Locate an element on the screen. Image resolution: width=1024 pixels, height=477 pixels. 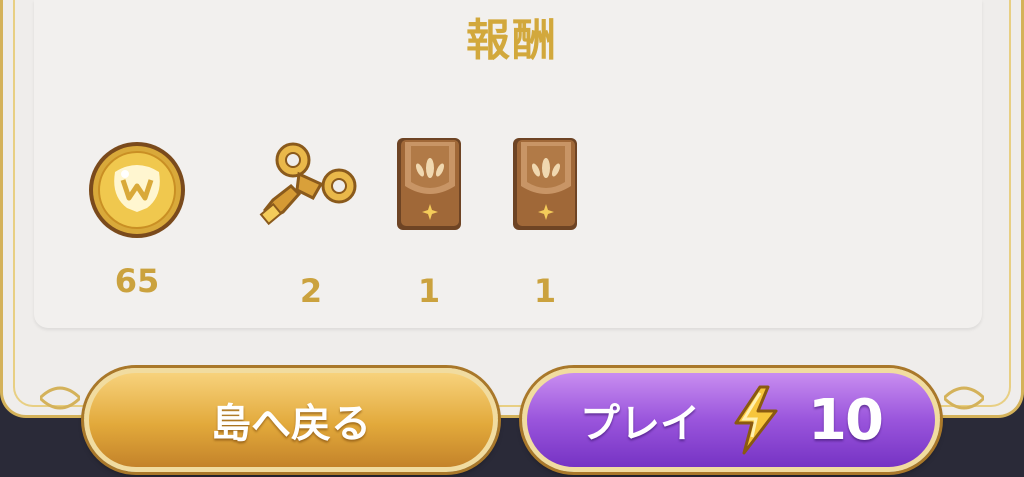
reward-quantity: 65 is located at coordinates (137, 281).